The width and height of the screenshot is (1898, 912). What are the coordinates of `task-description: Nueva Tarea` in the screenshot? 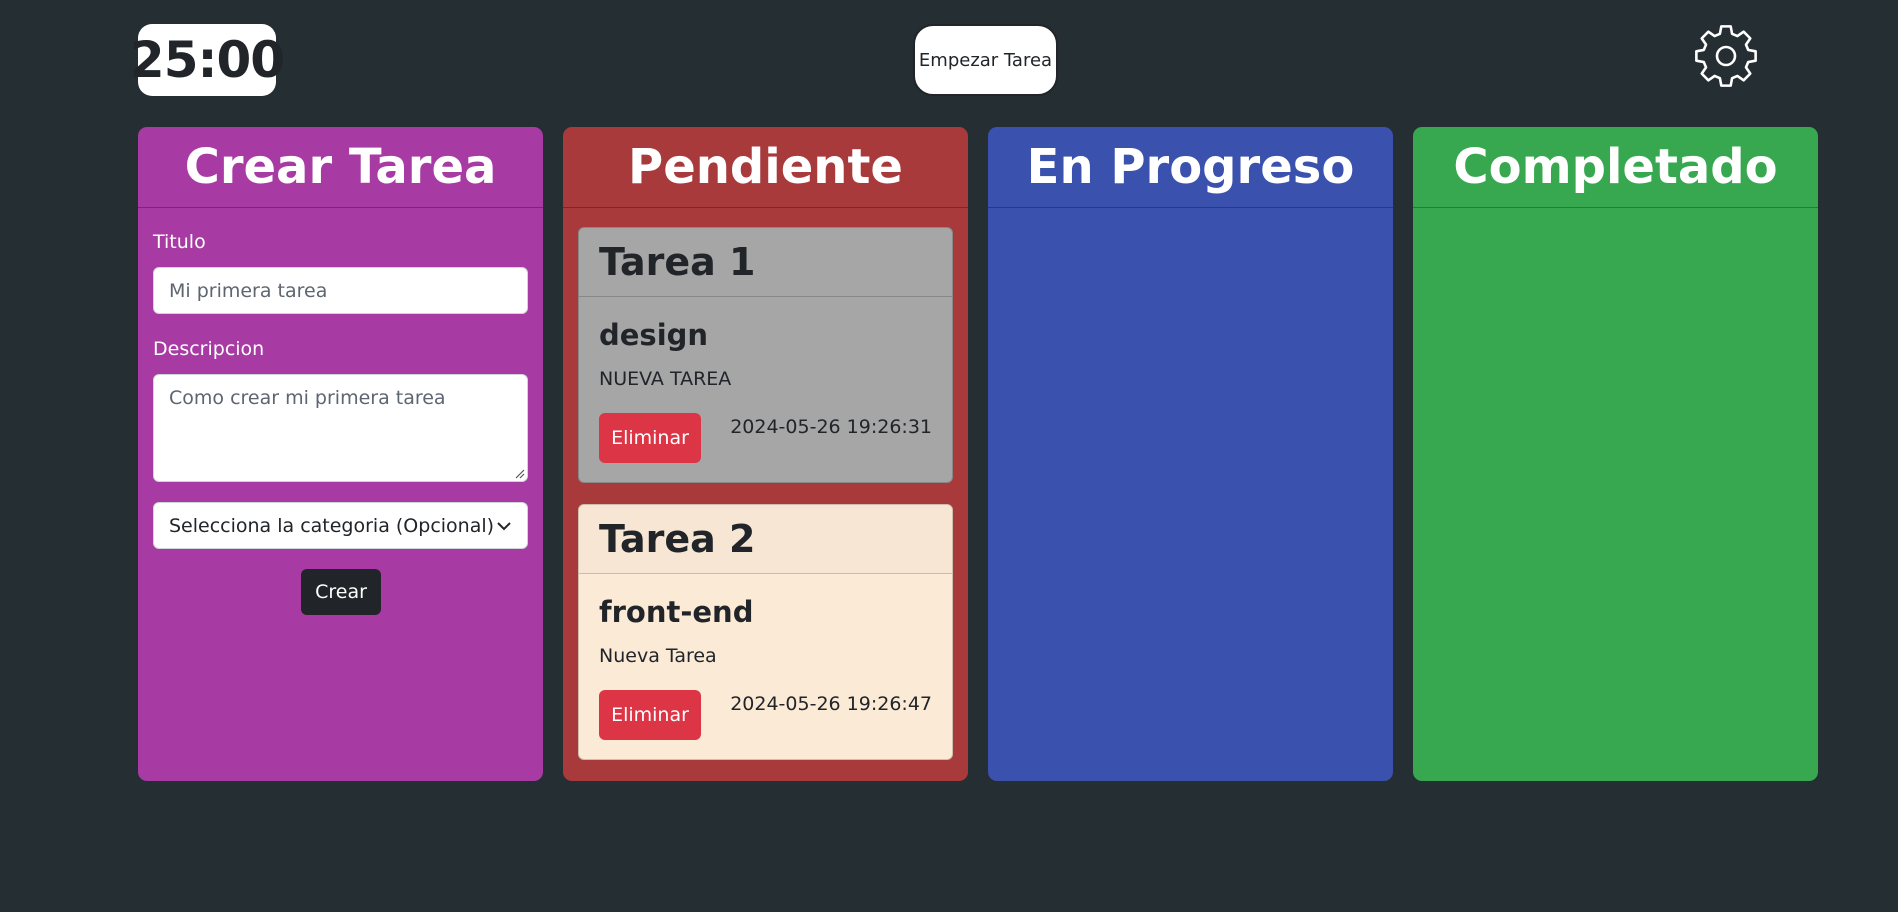 It's located at (658, 656).